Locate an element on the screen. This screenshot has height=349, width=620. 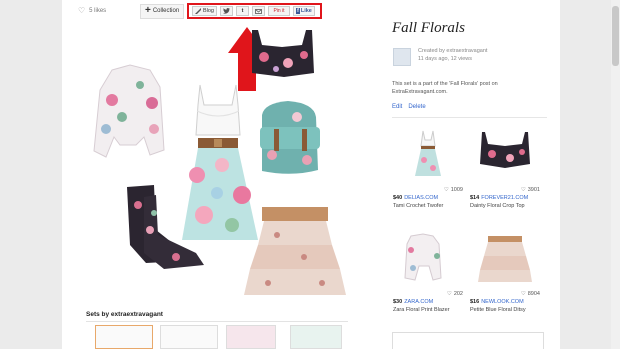
floral-blazer-image is located at coordinates (129, 111).